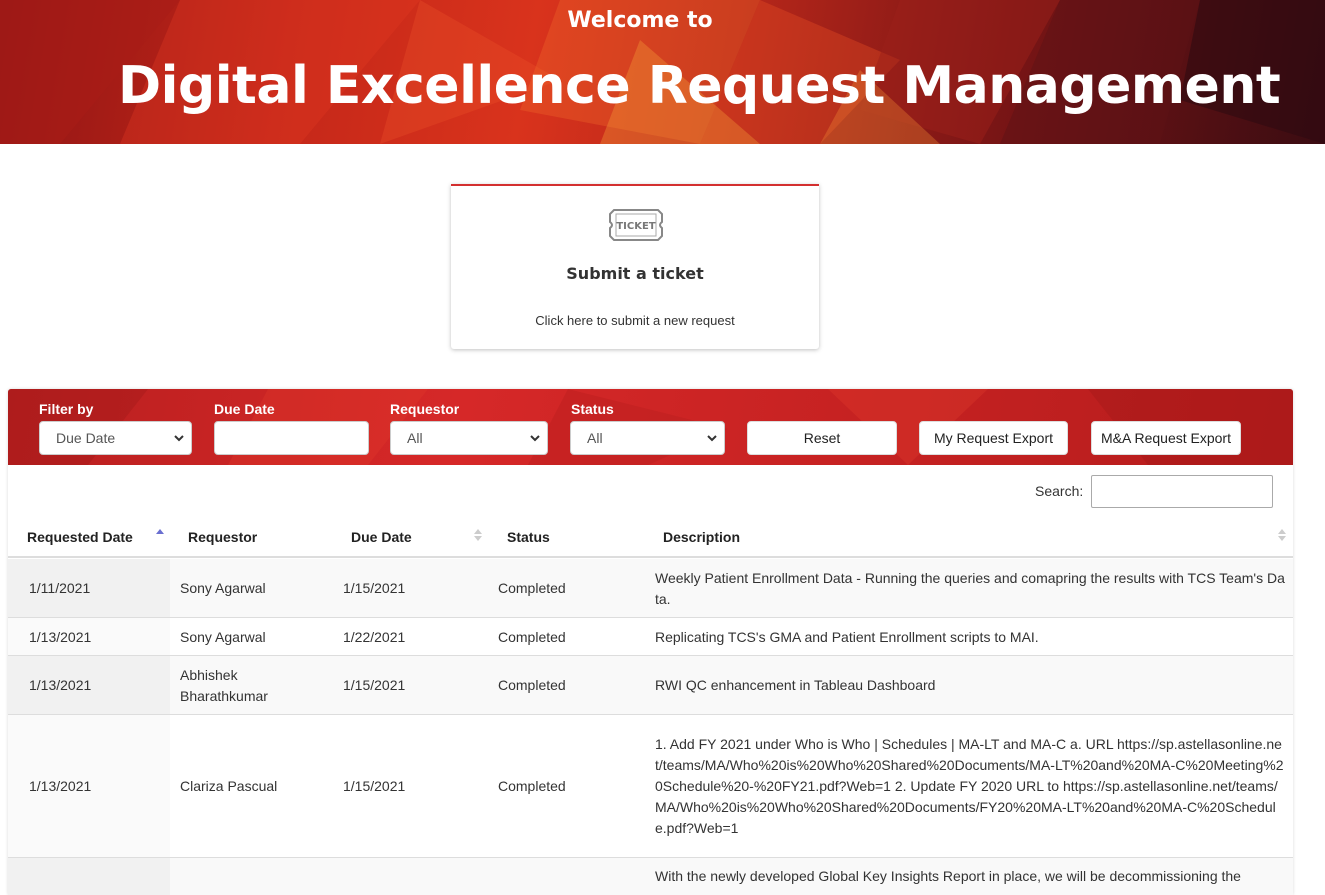 The image size is (1325, 895). What do you see at coordinates (160, 535) in the screenshot?
I see `sort-ascending-icon` at bounding box center [160, 535].